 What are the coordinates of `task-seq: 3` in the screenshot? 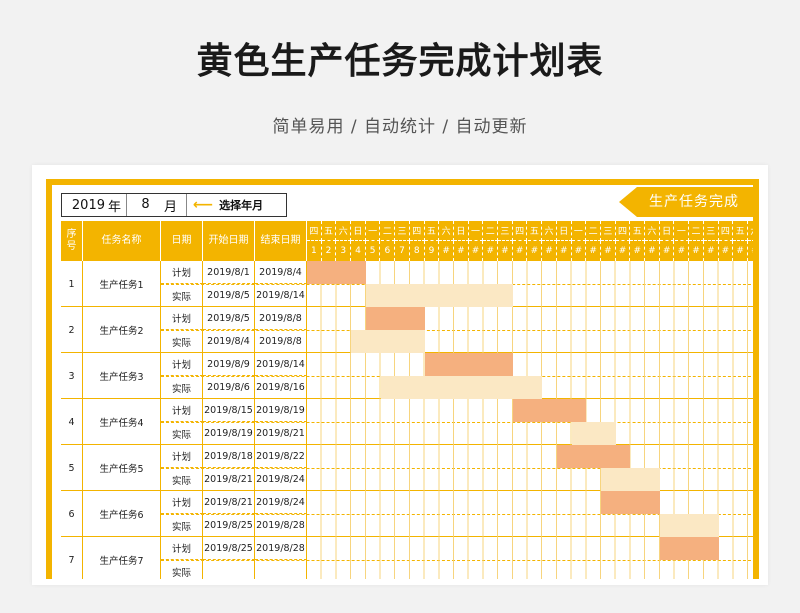 It's located at (72, 376).